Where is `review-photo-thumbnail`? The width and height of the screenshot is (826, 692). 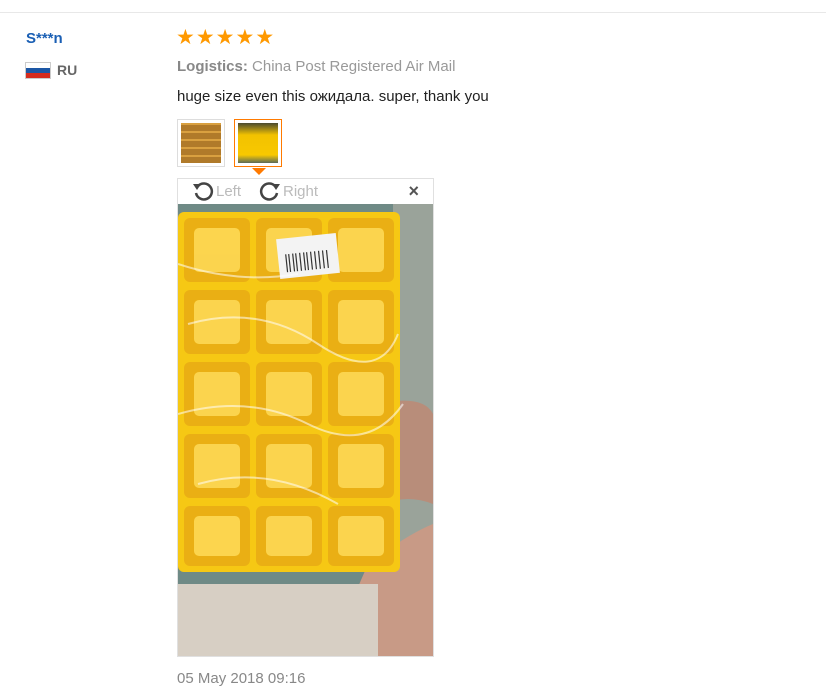
review-photo-thumbnail is located at coordinates (201, 143).